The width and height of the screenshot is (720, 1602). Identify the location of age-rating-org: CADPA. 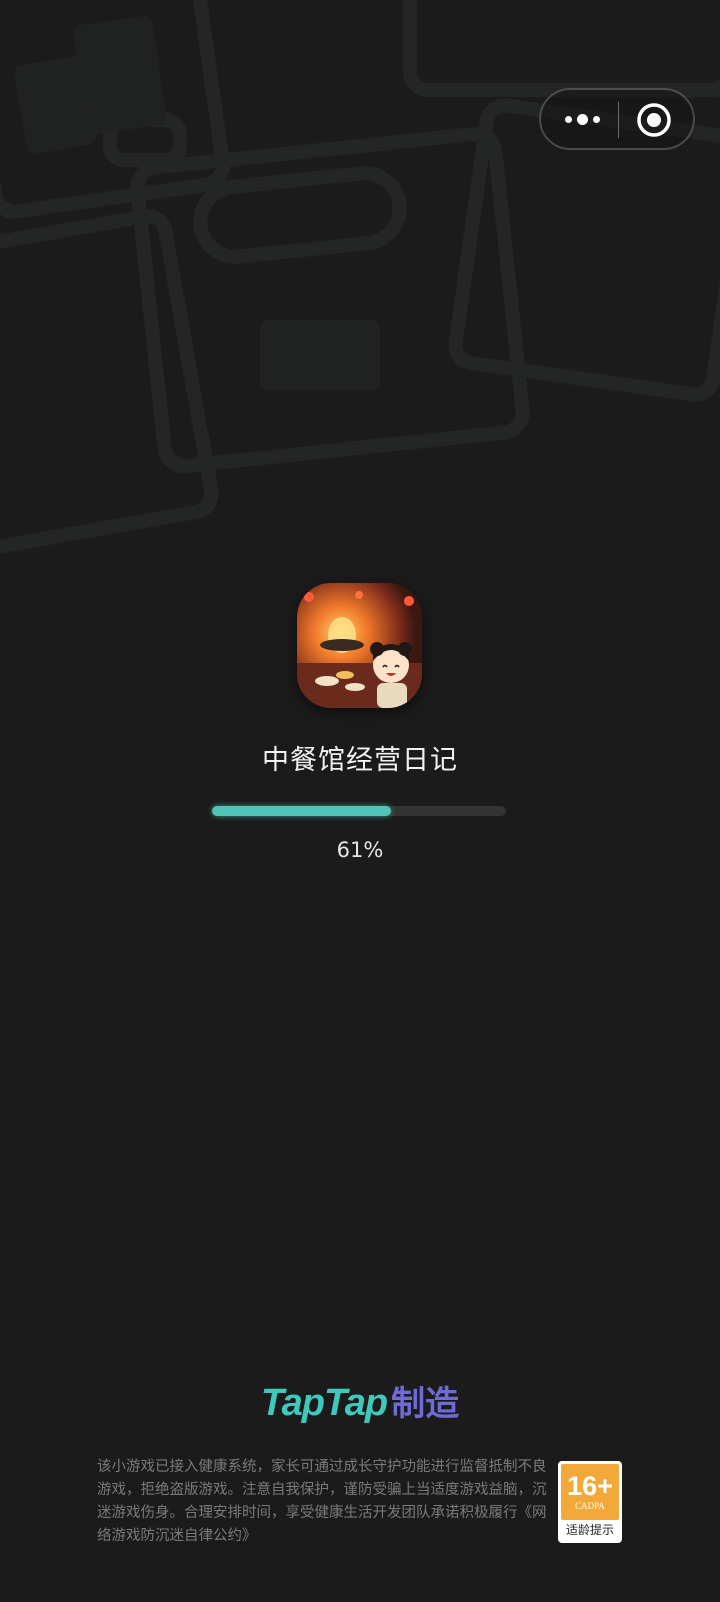
(590, 1506).